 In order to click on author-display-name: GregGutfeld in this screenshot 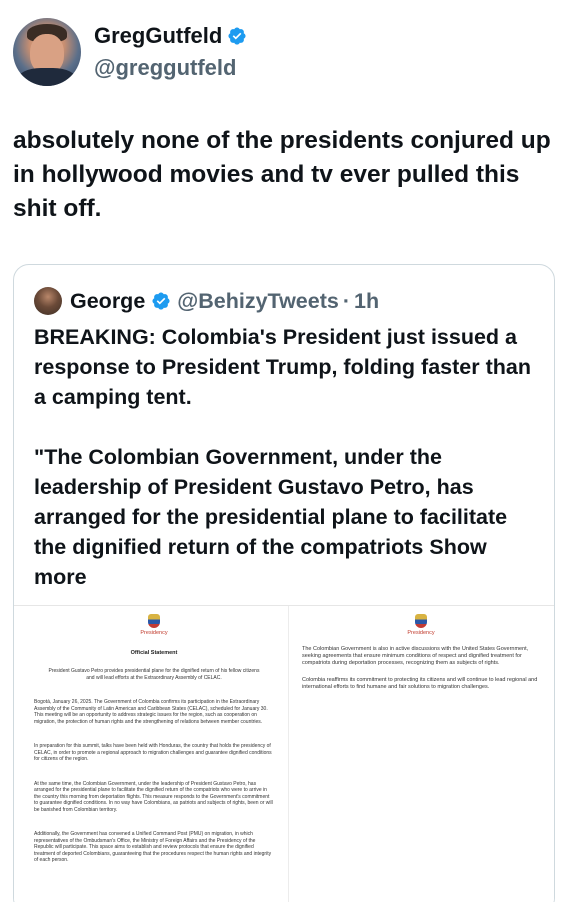, I will do `click(158, 36)`.